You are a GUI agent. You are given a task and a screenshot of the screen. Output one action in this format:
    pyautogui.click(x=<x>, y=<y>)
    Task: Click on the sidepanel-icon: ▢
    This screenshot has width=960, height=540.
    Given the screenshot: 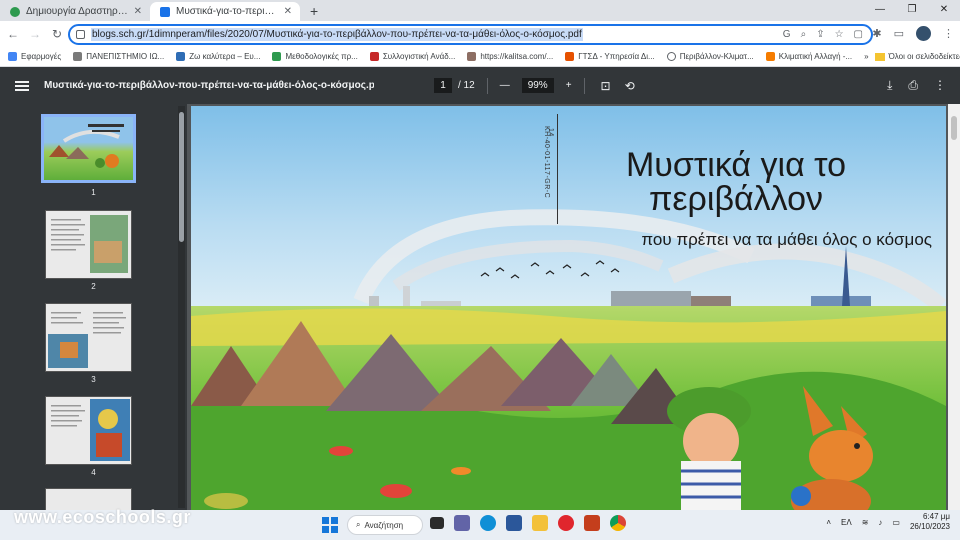 What is the action you would take?
    pyautogui.click(x=858, y=34)
    